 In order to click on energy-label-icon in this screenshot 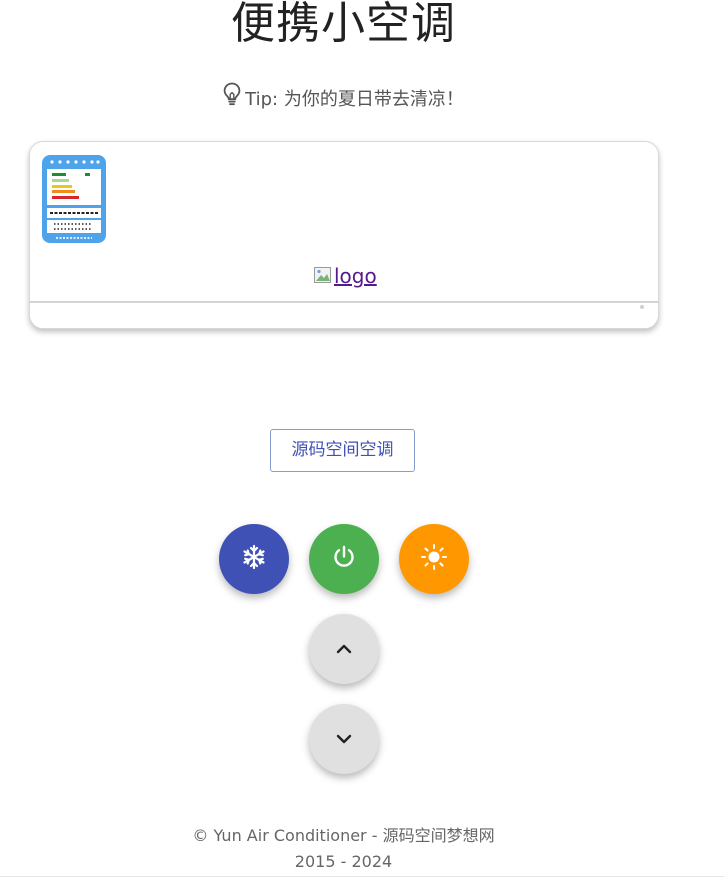, I will do `click(74, 201)`.